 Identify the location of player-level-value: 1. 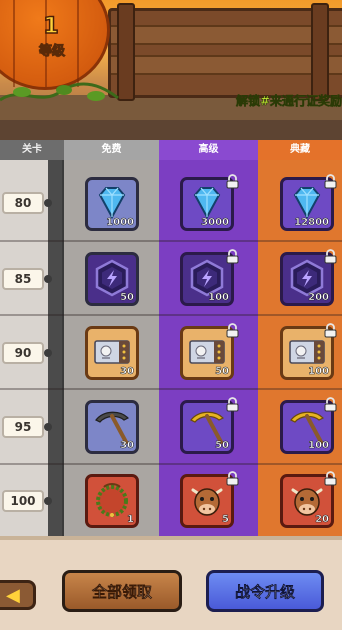
(51, 26).